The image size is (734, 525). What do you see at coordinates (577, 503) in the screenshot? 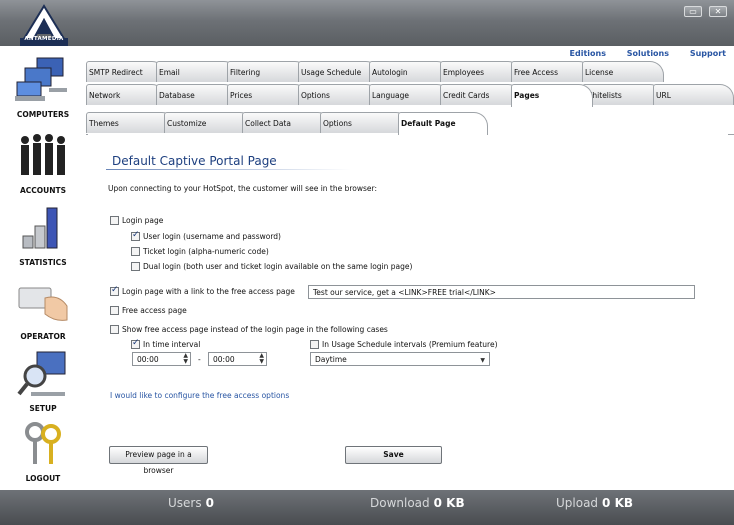
I see `upload-label: Upload` at bounding box center [577, 503].